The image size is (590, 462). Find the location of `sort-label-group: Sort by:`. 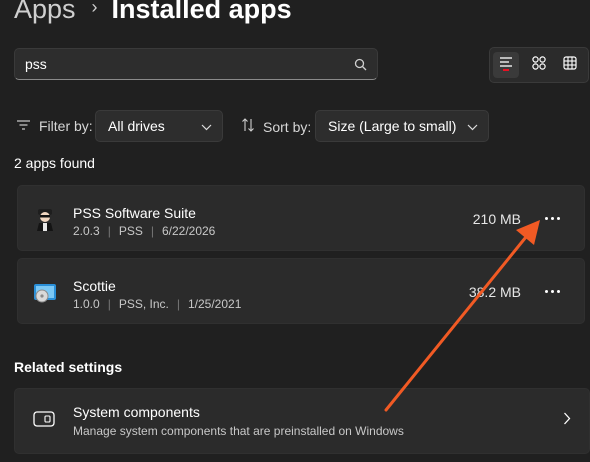

sort-label-group: Sort by: is located at coordinates (276, 126).